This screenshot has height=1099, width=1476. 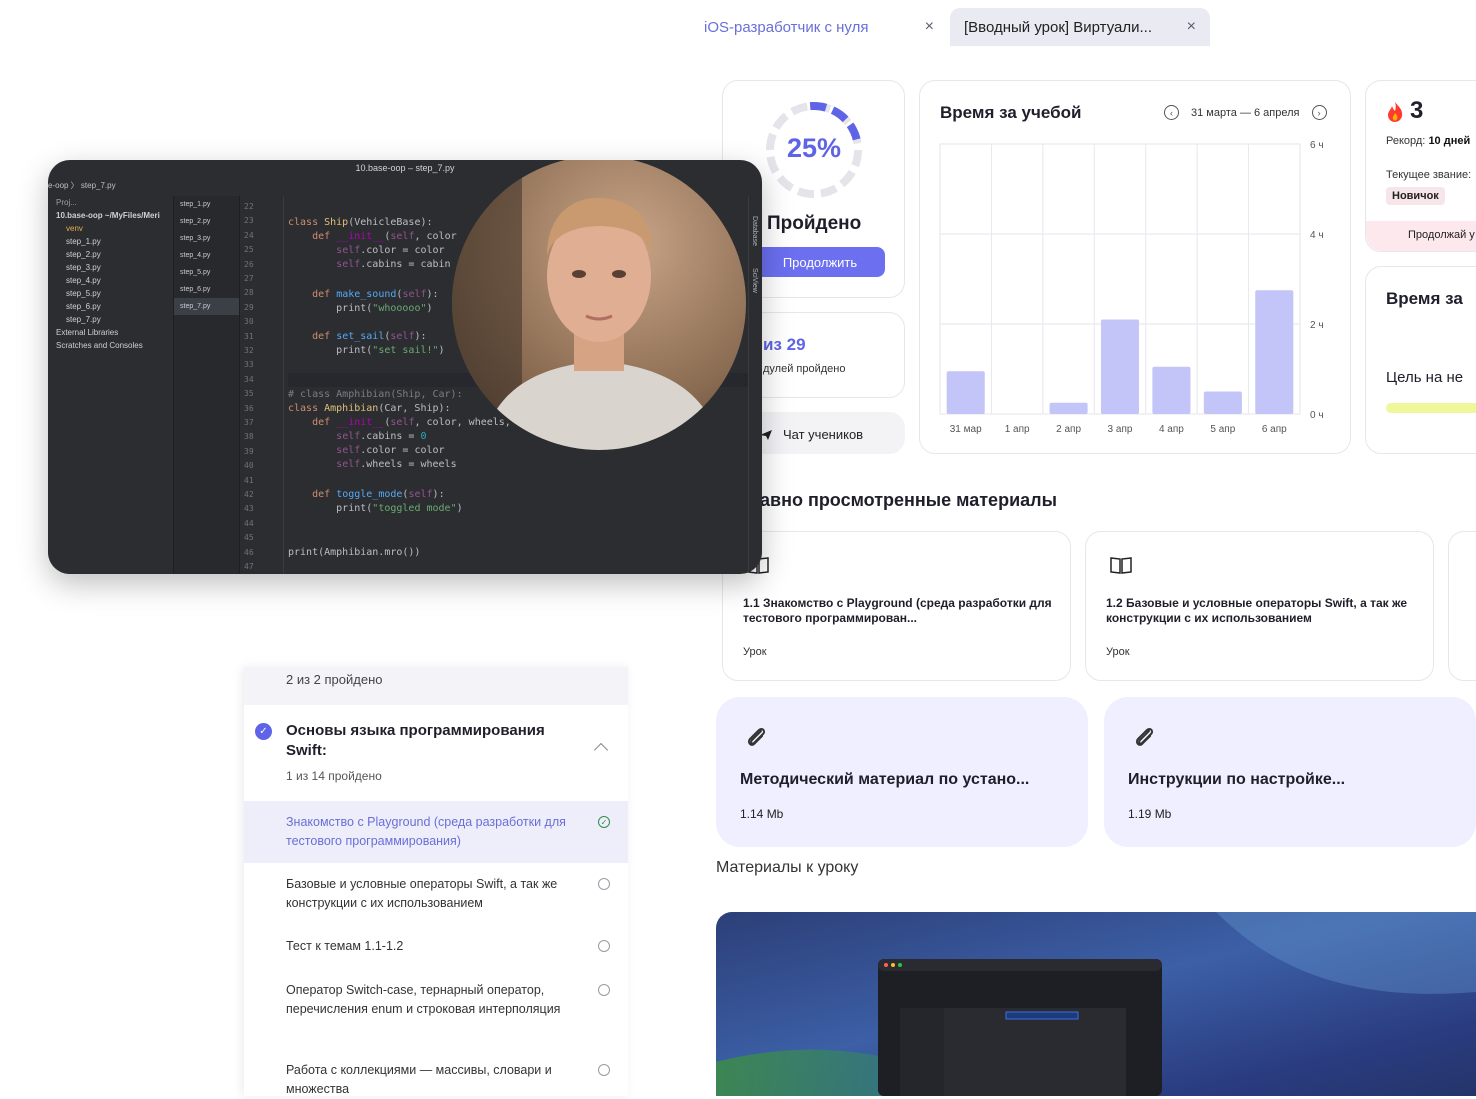 I want to click on line-number: 29, so click(x=249, y=307).